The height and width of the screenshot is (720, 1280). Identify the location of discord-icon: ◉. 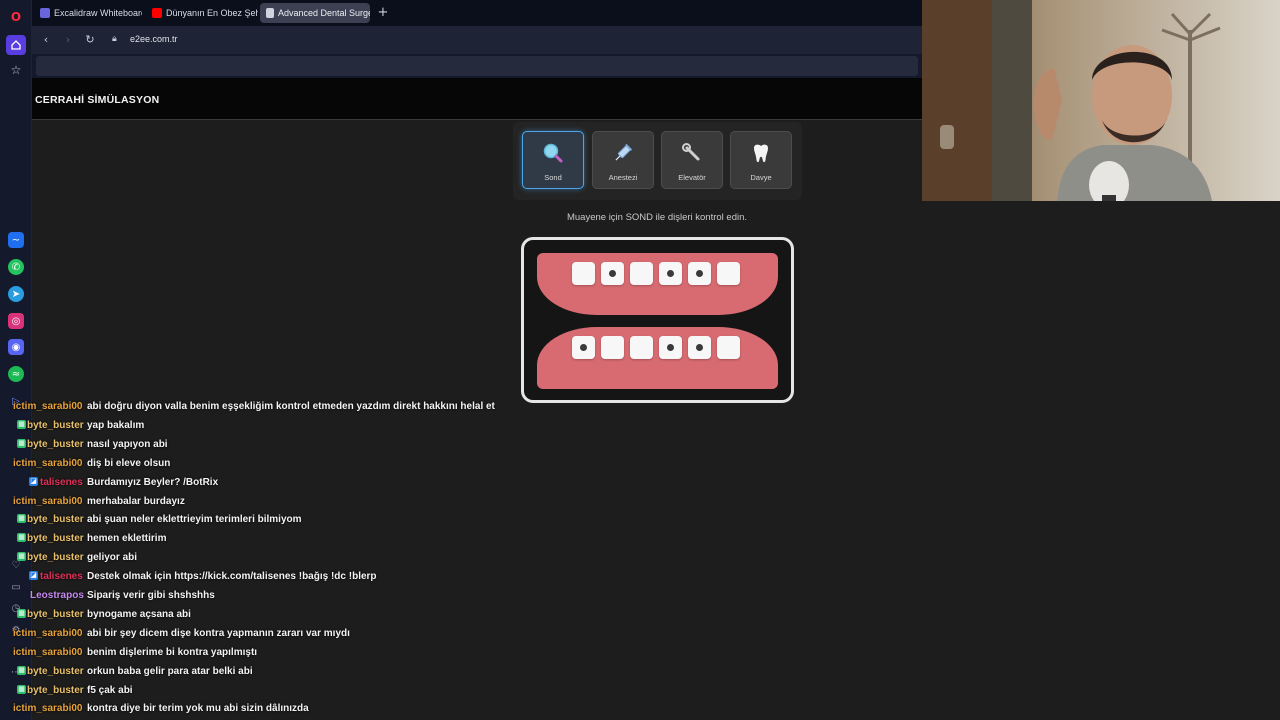
(16, 347).